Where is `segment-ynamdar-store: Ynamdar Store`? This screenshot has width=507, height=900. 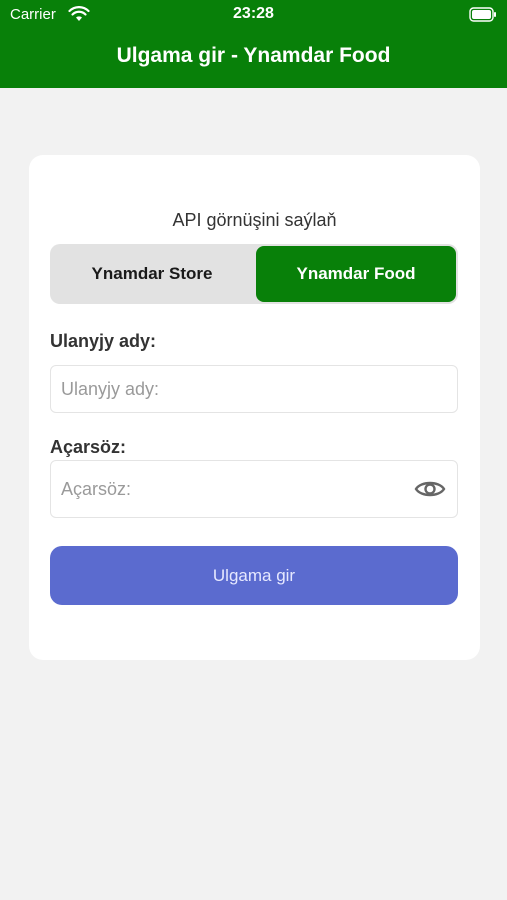 segment-ynamdar-store: Ynamdar Store is located at coordinates (152, 274).